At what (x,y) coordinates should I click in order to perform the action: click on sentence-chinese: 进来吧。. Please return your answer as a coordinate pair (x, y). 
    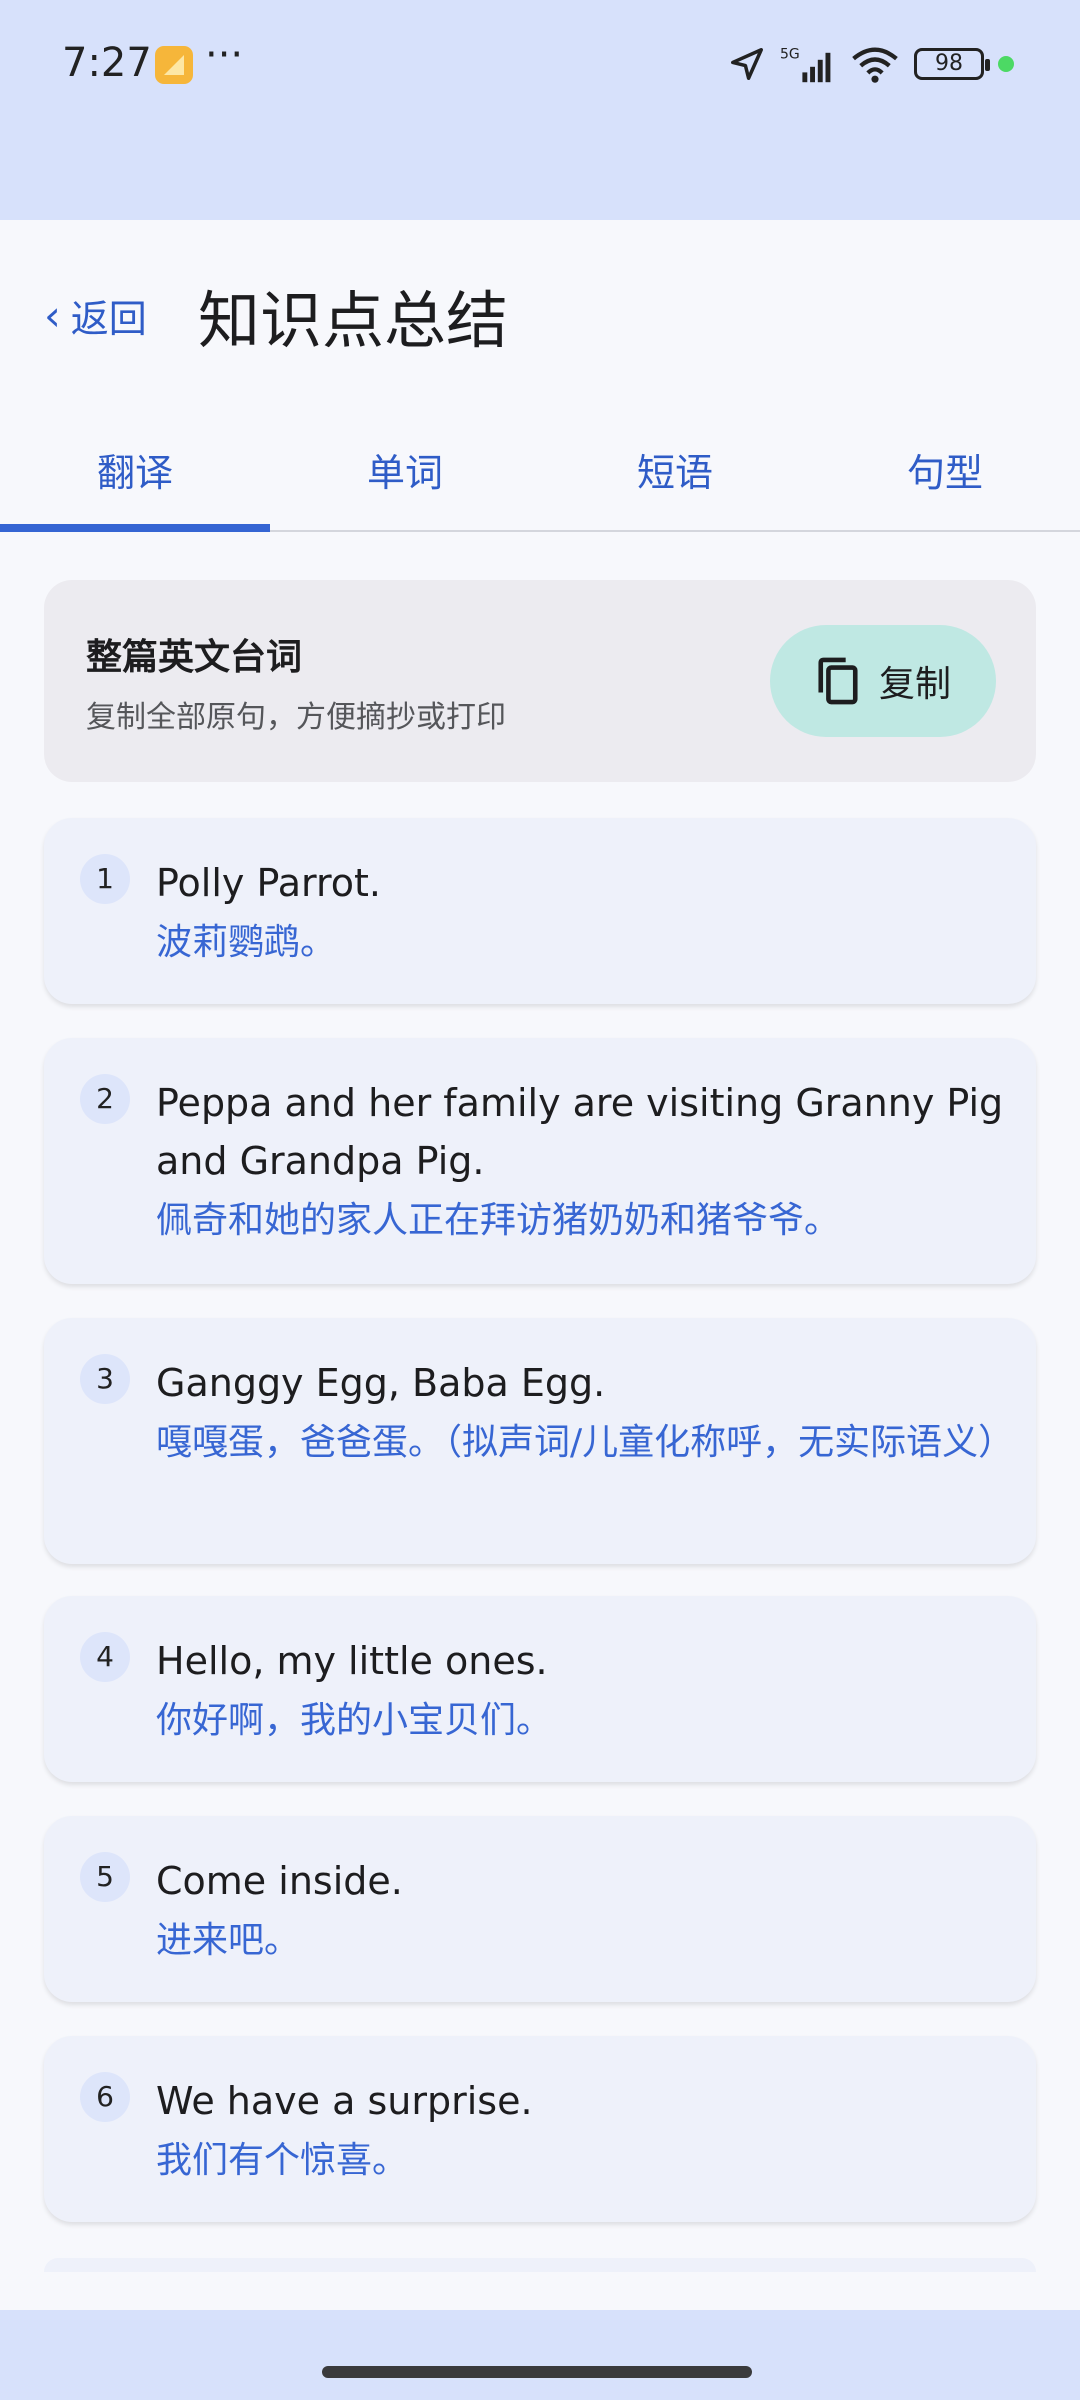
    Looking at the image, I should click on (228, 1940).